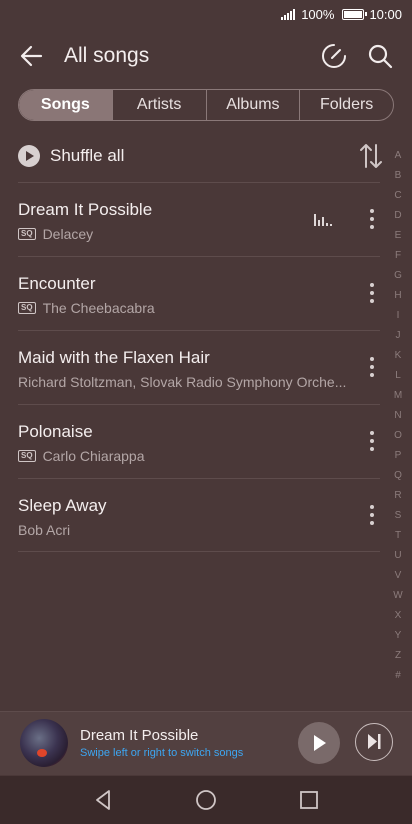 The image size is (412, 824). Describe the element at coordinates (162, 753) in the screenshot. I see `now-playing-hint: Swipe left or right to switch songs` at that location.